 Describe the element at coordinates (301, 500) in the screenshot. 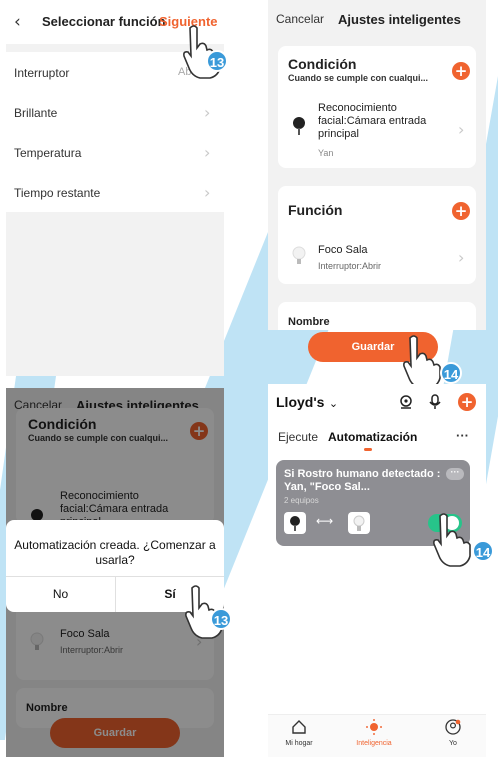

I see `automation-subtitle: 2 equipos` at that location.